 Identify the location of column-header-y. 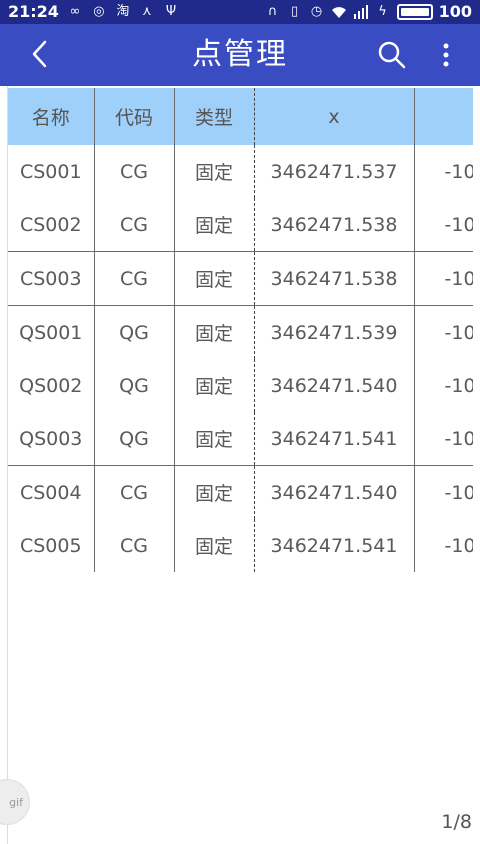
(443, 116).